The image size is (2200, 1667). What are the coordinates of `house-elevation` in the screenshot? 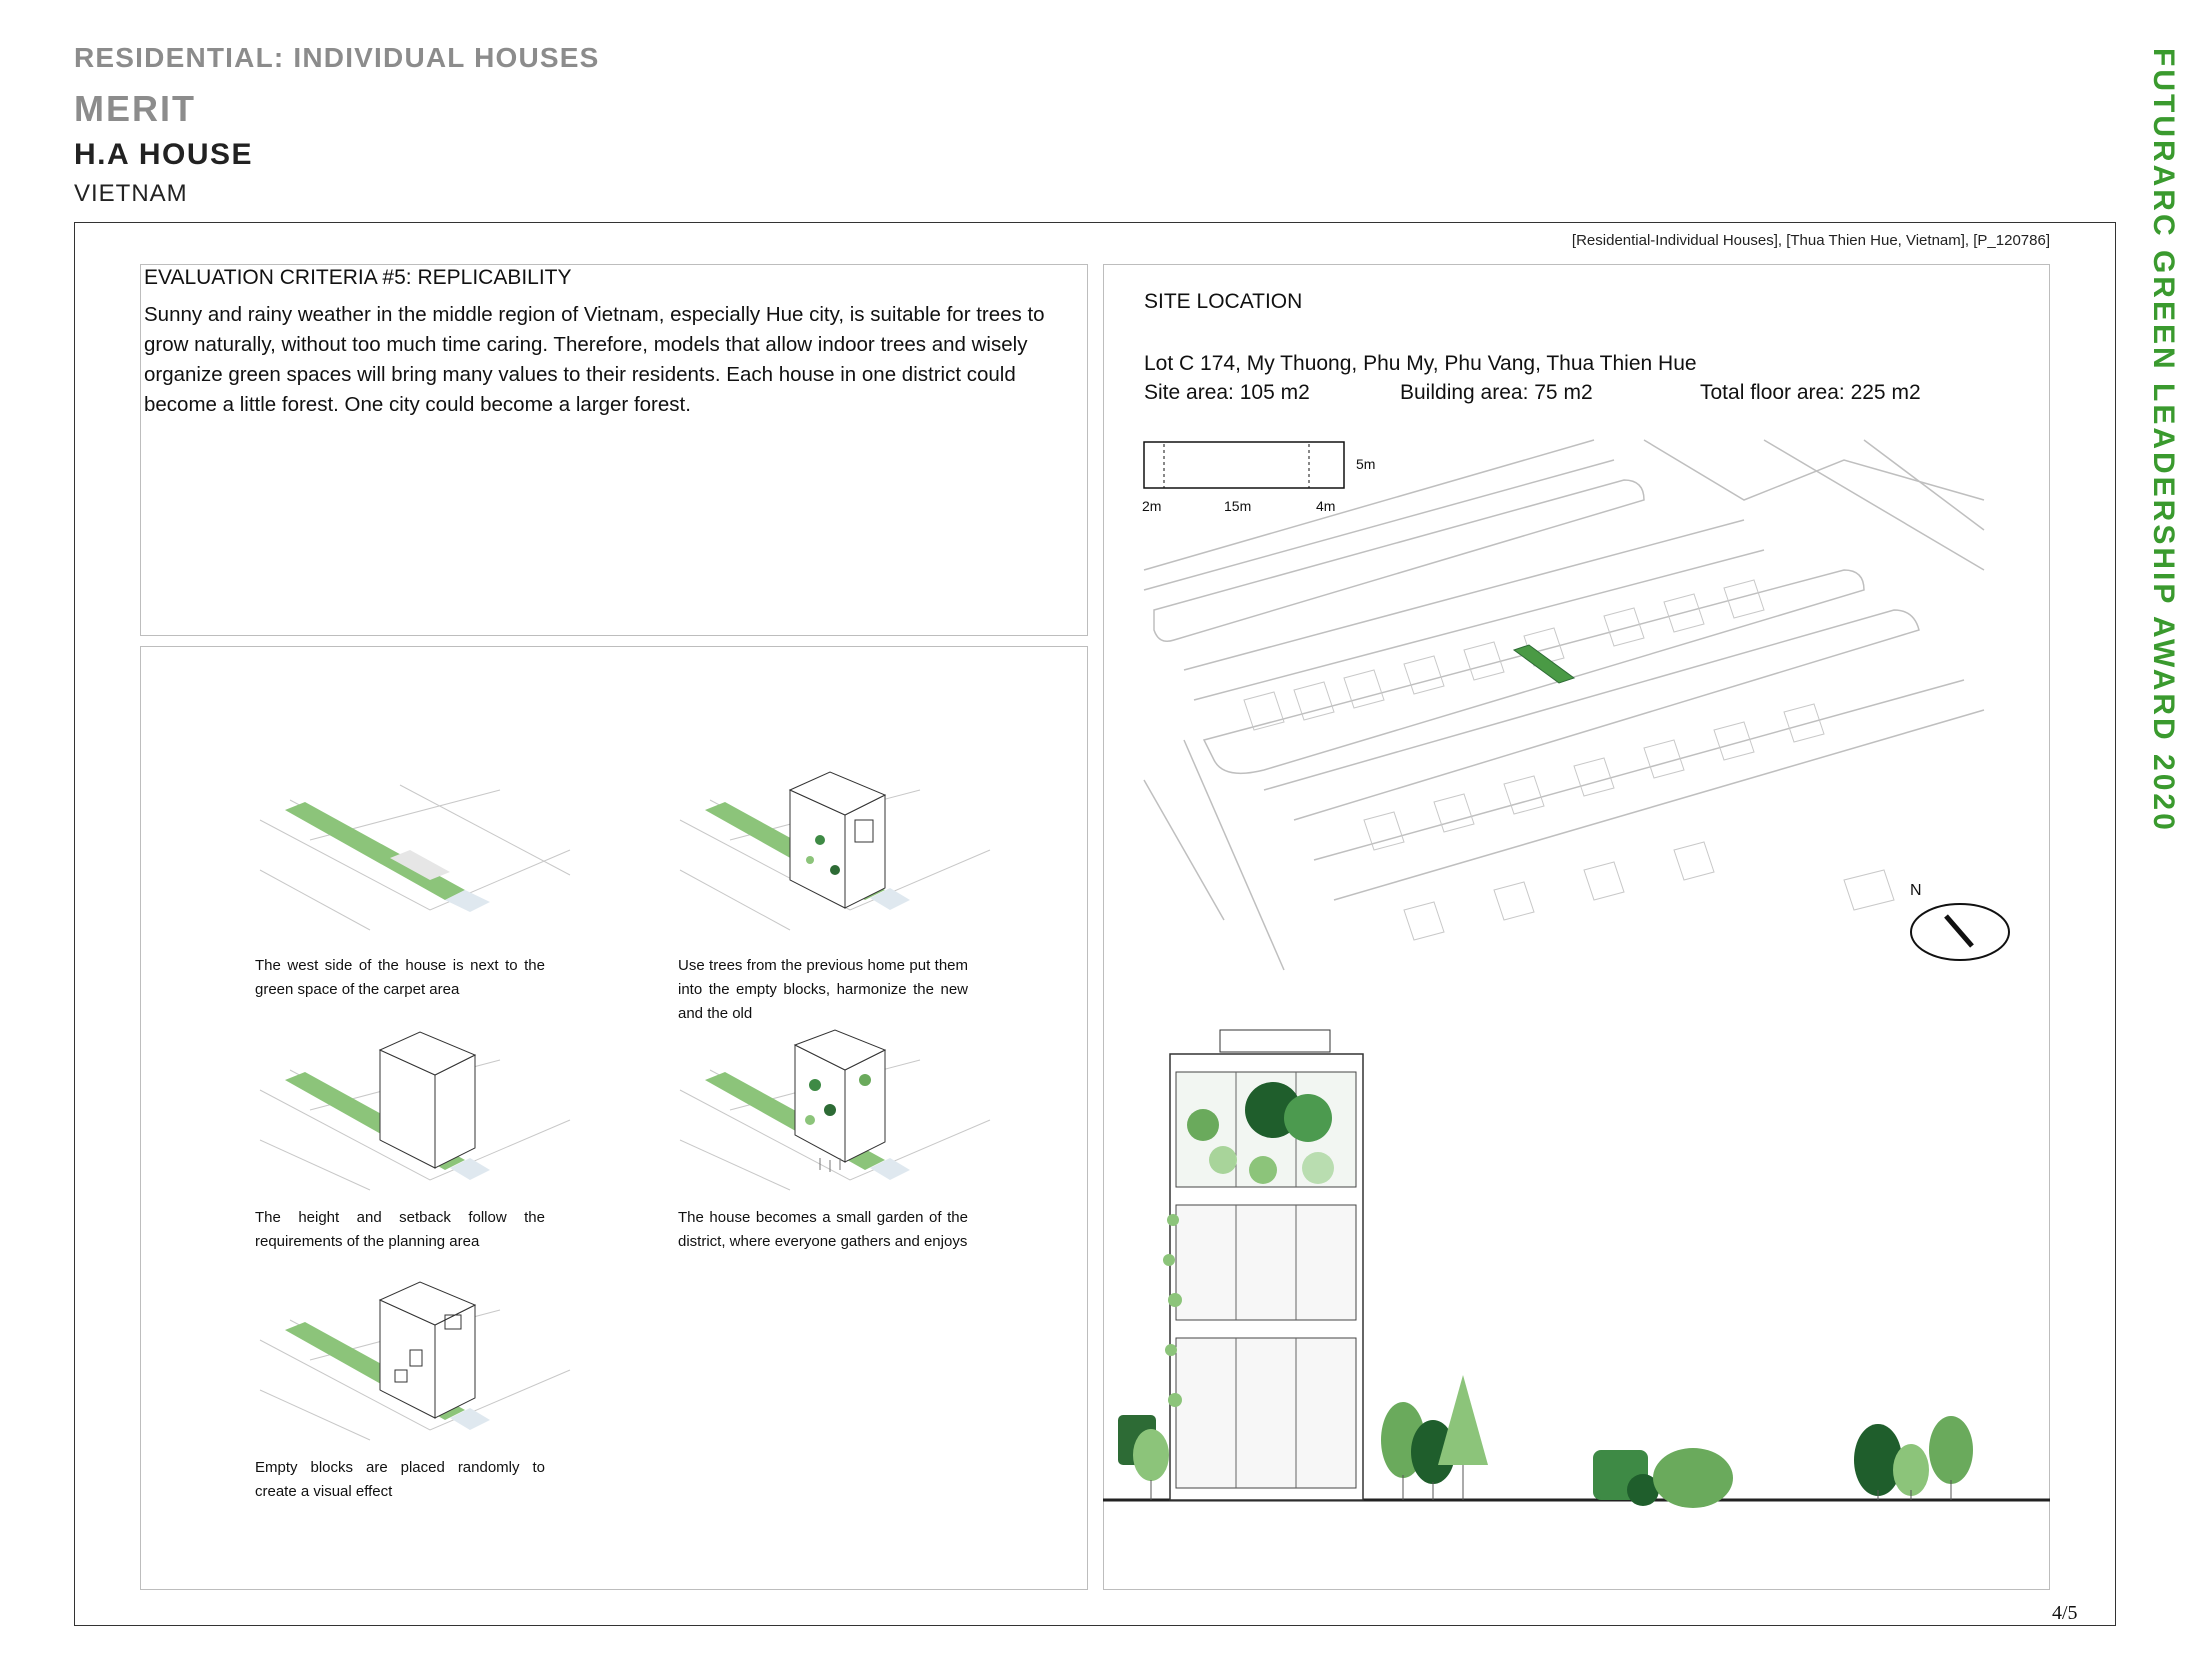 It's located at (1576, 1268).